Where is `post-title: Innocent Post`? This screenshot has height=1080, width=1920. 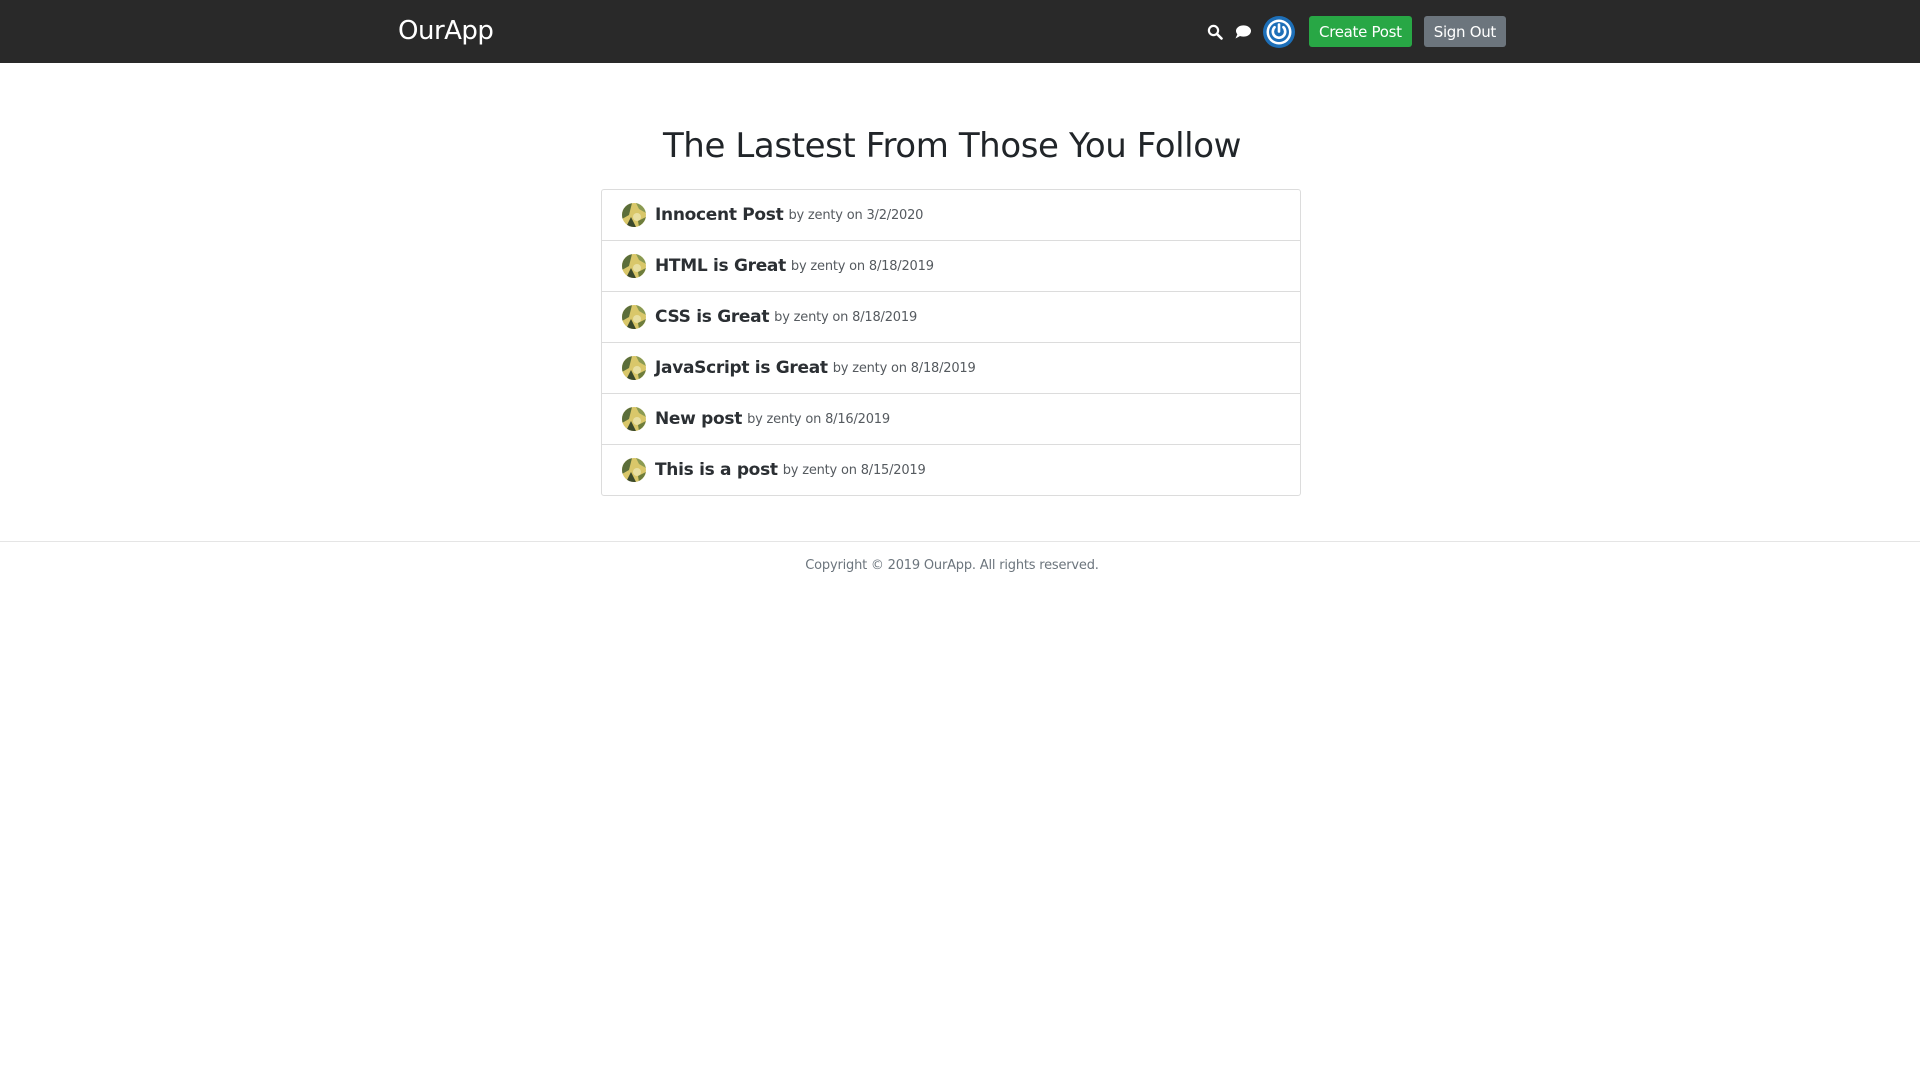 post-title: Innocent Post is located at coordinates (719, 215).